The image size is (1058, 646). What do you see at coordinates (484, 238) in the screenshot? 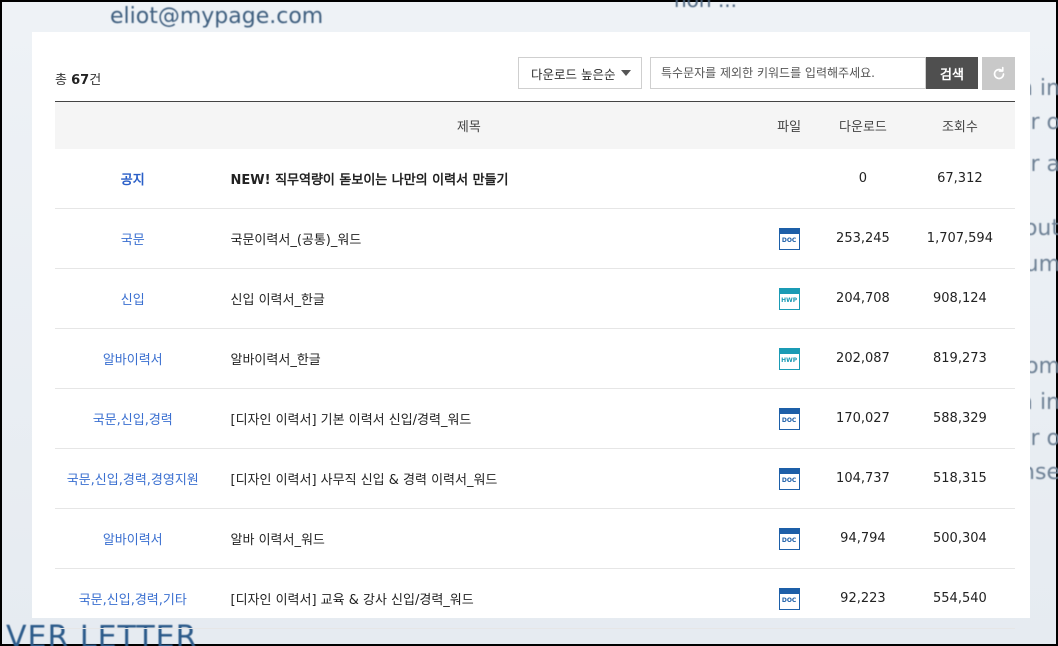
I see `row-title-link: 국문이력서_(공통)_워드` at bounding box center [484, 238].